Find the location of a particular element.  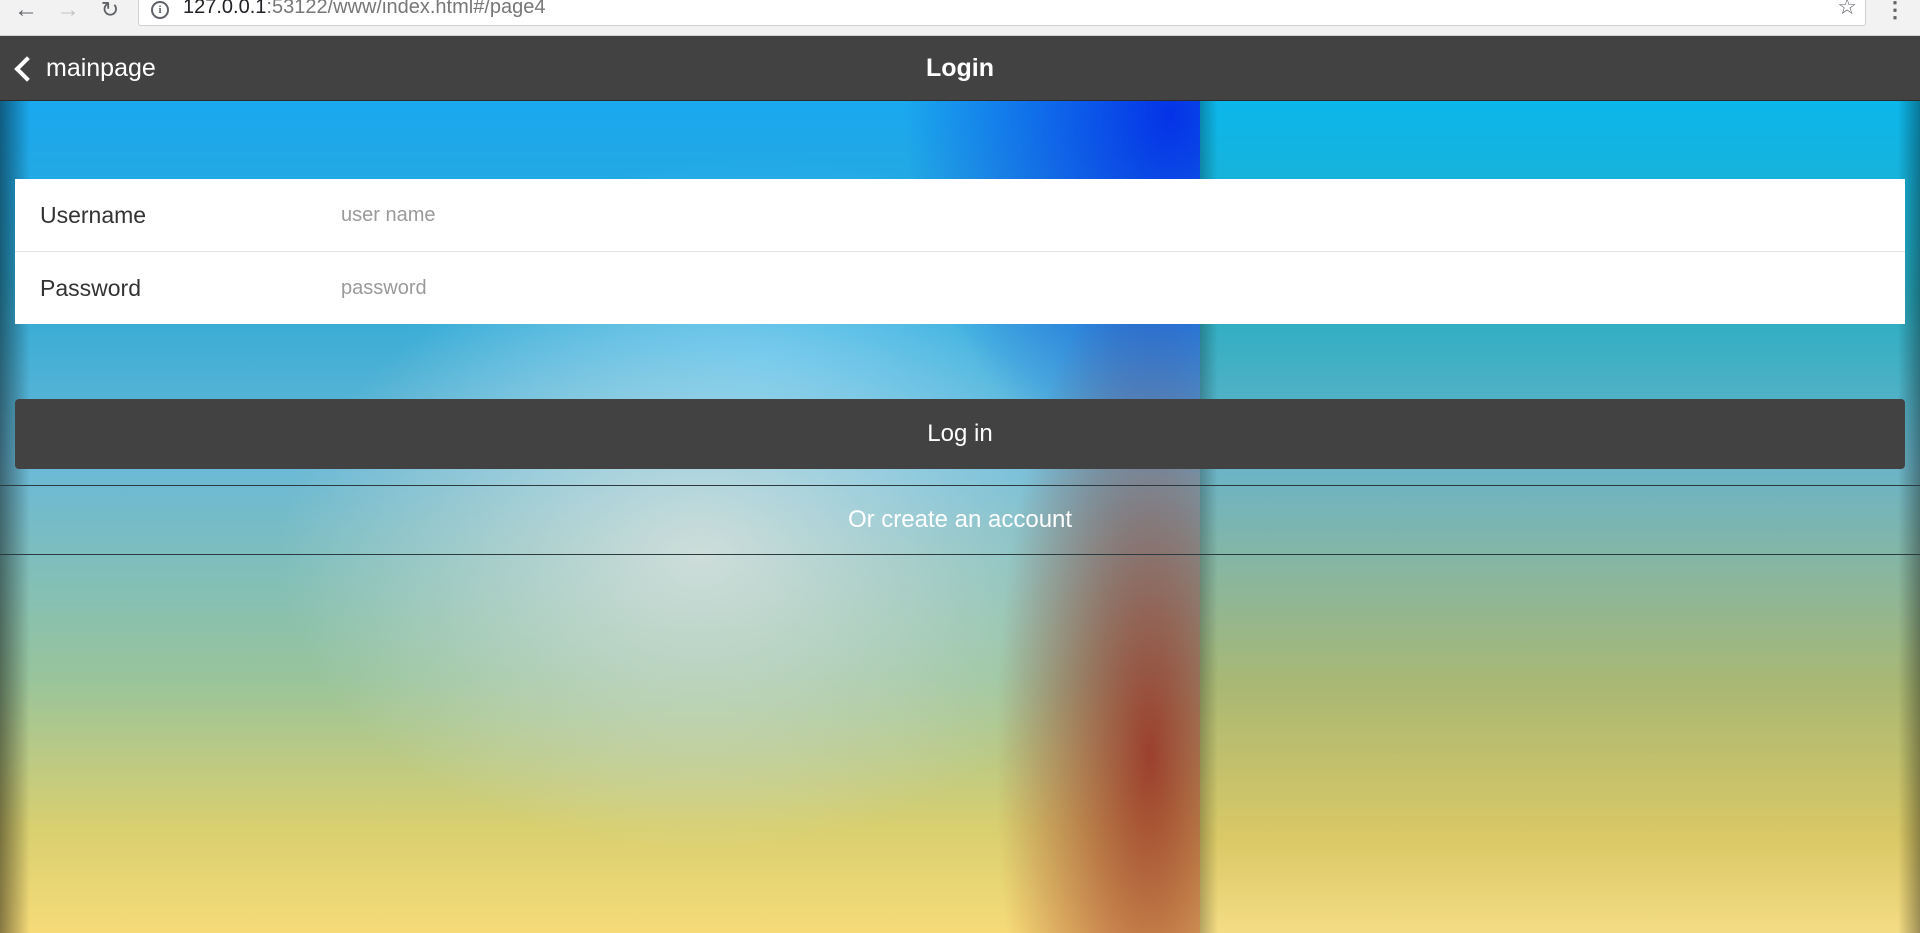

password-label: Password is located at coordinates (90, 287).